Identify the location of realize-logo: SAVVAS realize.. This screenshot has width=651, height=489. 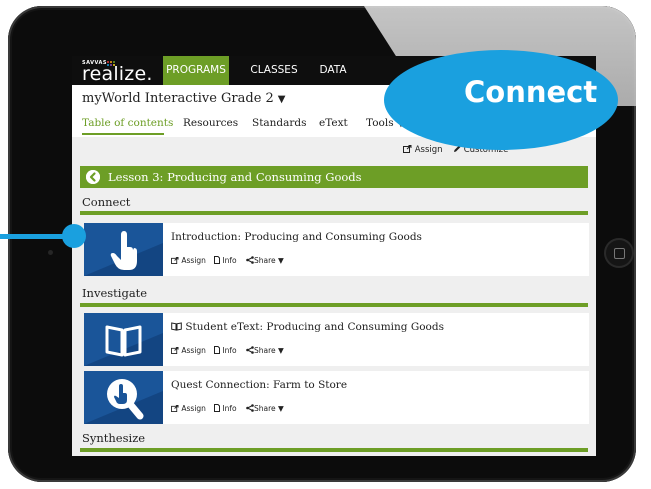
(117, 71).